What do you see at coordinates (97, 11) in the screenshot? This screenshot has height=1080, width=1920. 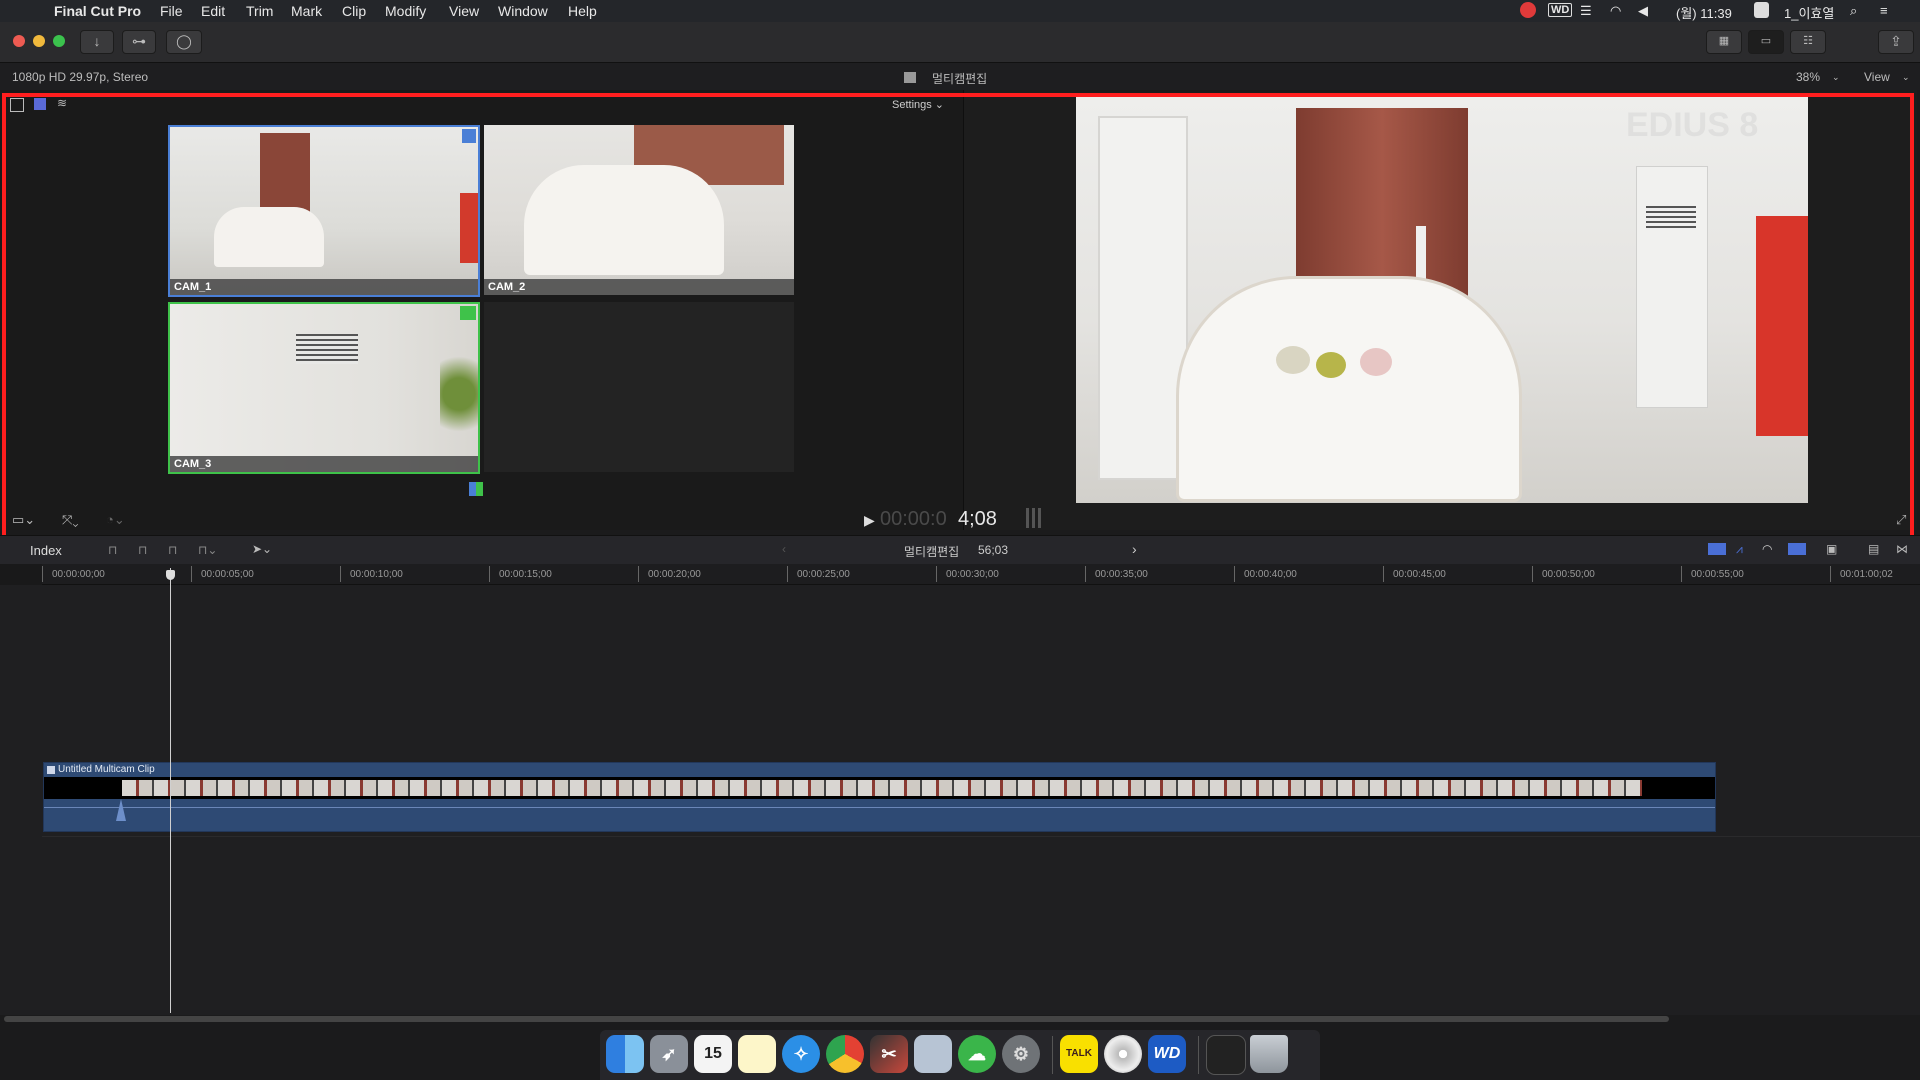 I see `app-menu: Final Cut Pro` at bounding box center [97, 11].